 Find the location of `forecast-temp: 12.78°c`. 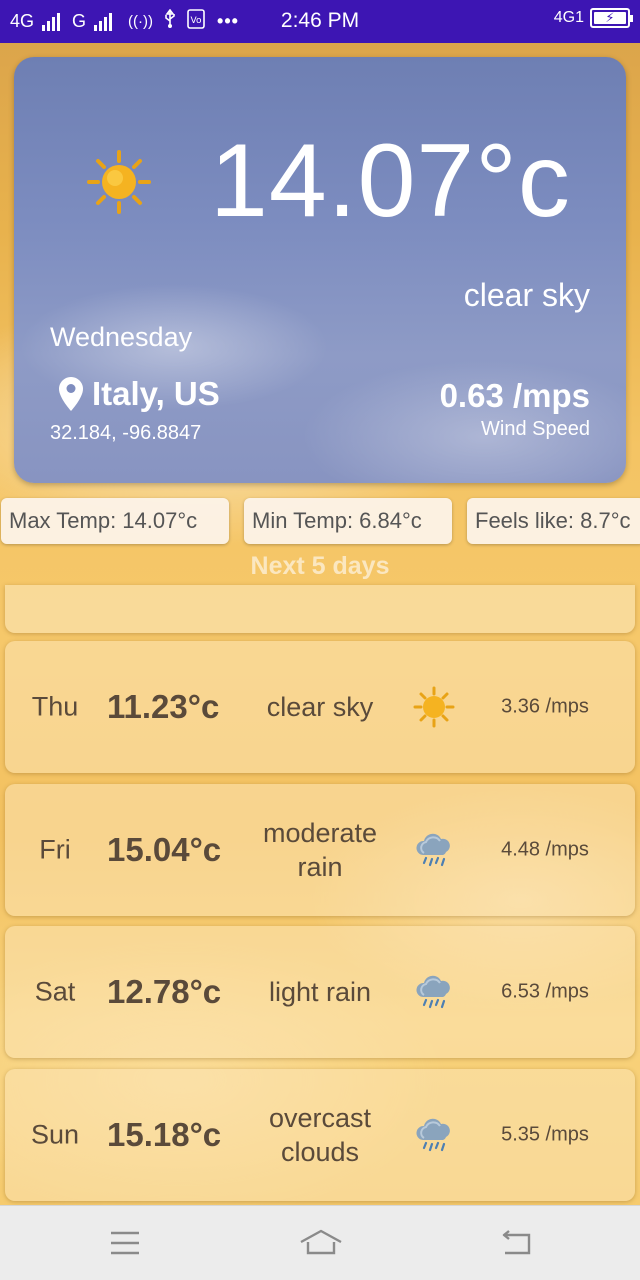

forecast-temp: 12.78°c is located at coordinates (164, 991).